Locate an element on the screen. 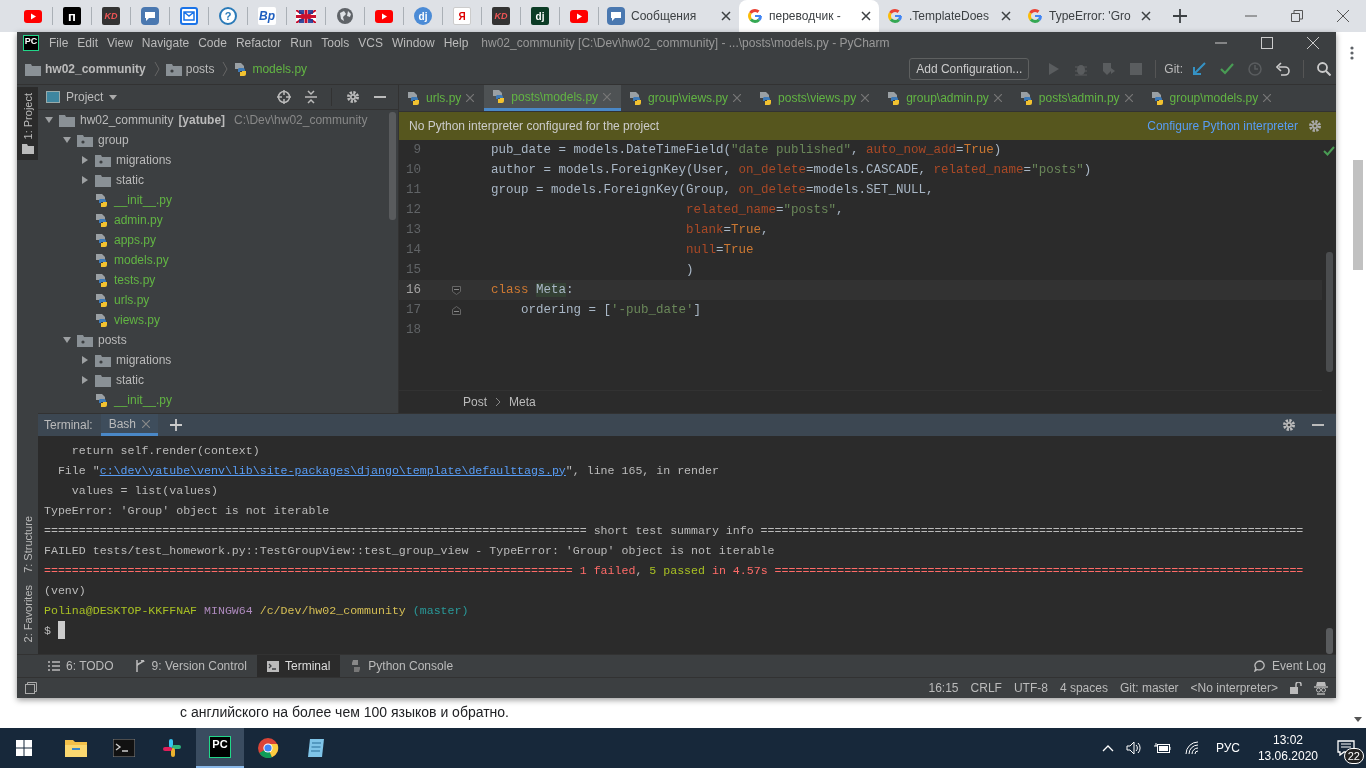 The height and width of the screenshot is (768, 1366). menu-item: Help is located at coordinates (456, 43).